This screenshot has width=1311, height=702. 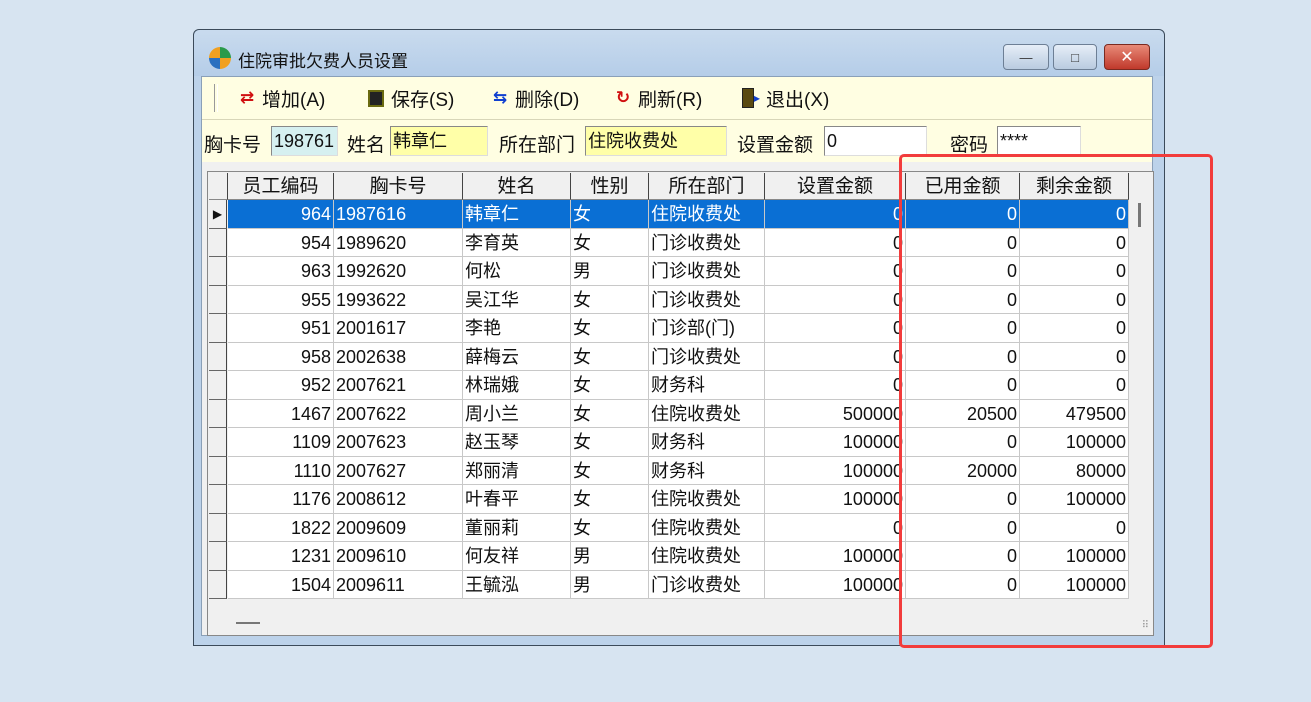 What do you see at coordinates (707, 186) in the screenshot?
I see `column-header-department: 所在部门` at bounding box center [707, 186].